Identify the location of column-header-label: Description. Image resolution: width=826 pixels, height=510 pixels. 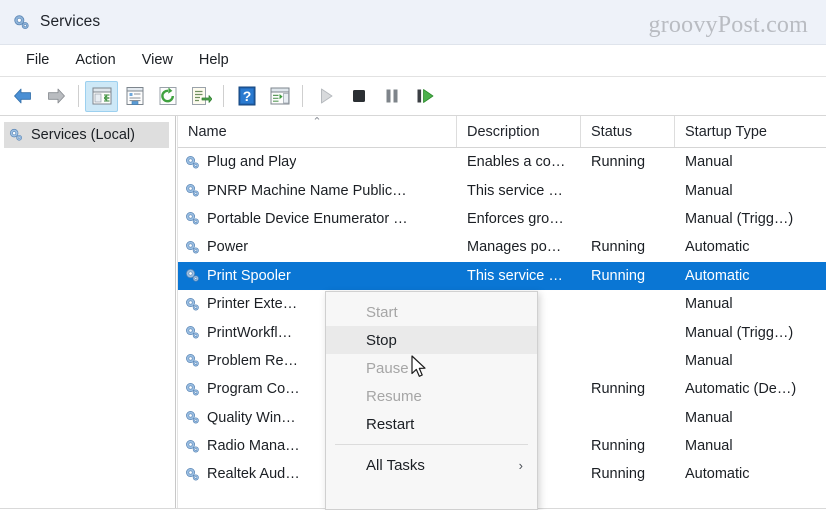
(503, 131).